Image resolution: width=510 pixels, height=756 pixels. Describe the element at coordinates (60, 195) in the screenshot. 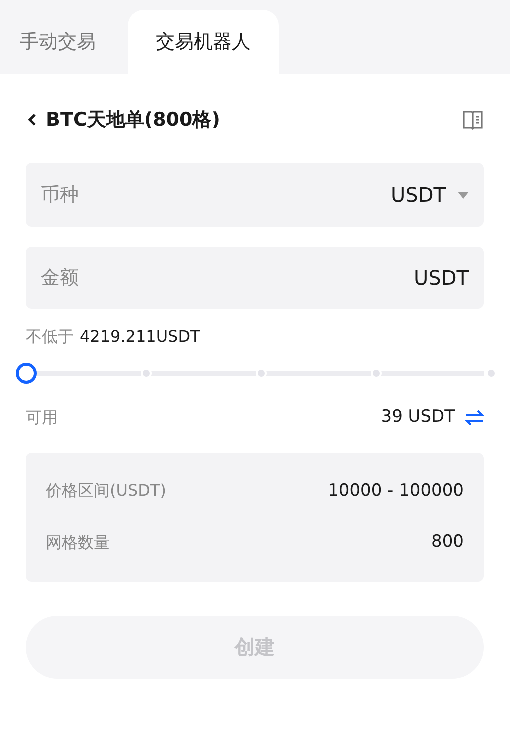

I see `field-label: 币种` at that location.